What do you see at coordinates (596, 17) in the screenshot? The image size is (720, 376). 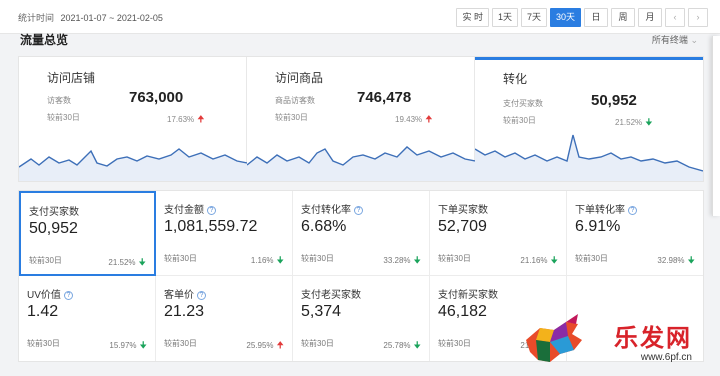 I see `range-day-button: 日` at bounding box center [596, 17].